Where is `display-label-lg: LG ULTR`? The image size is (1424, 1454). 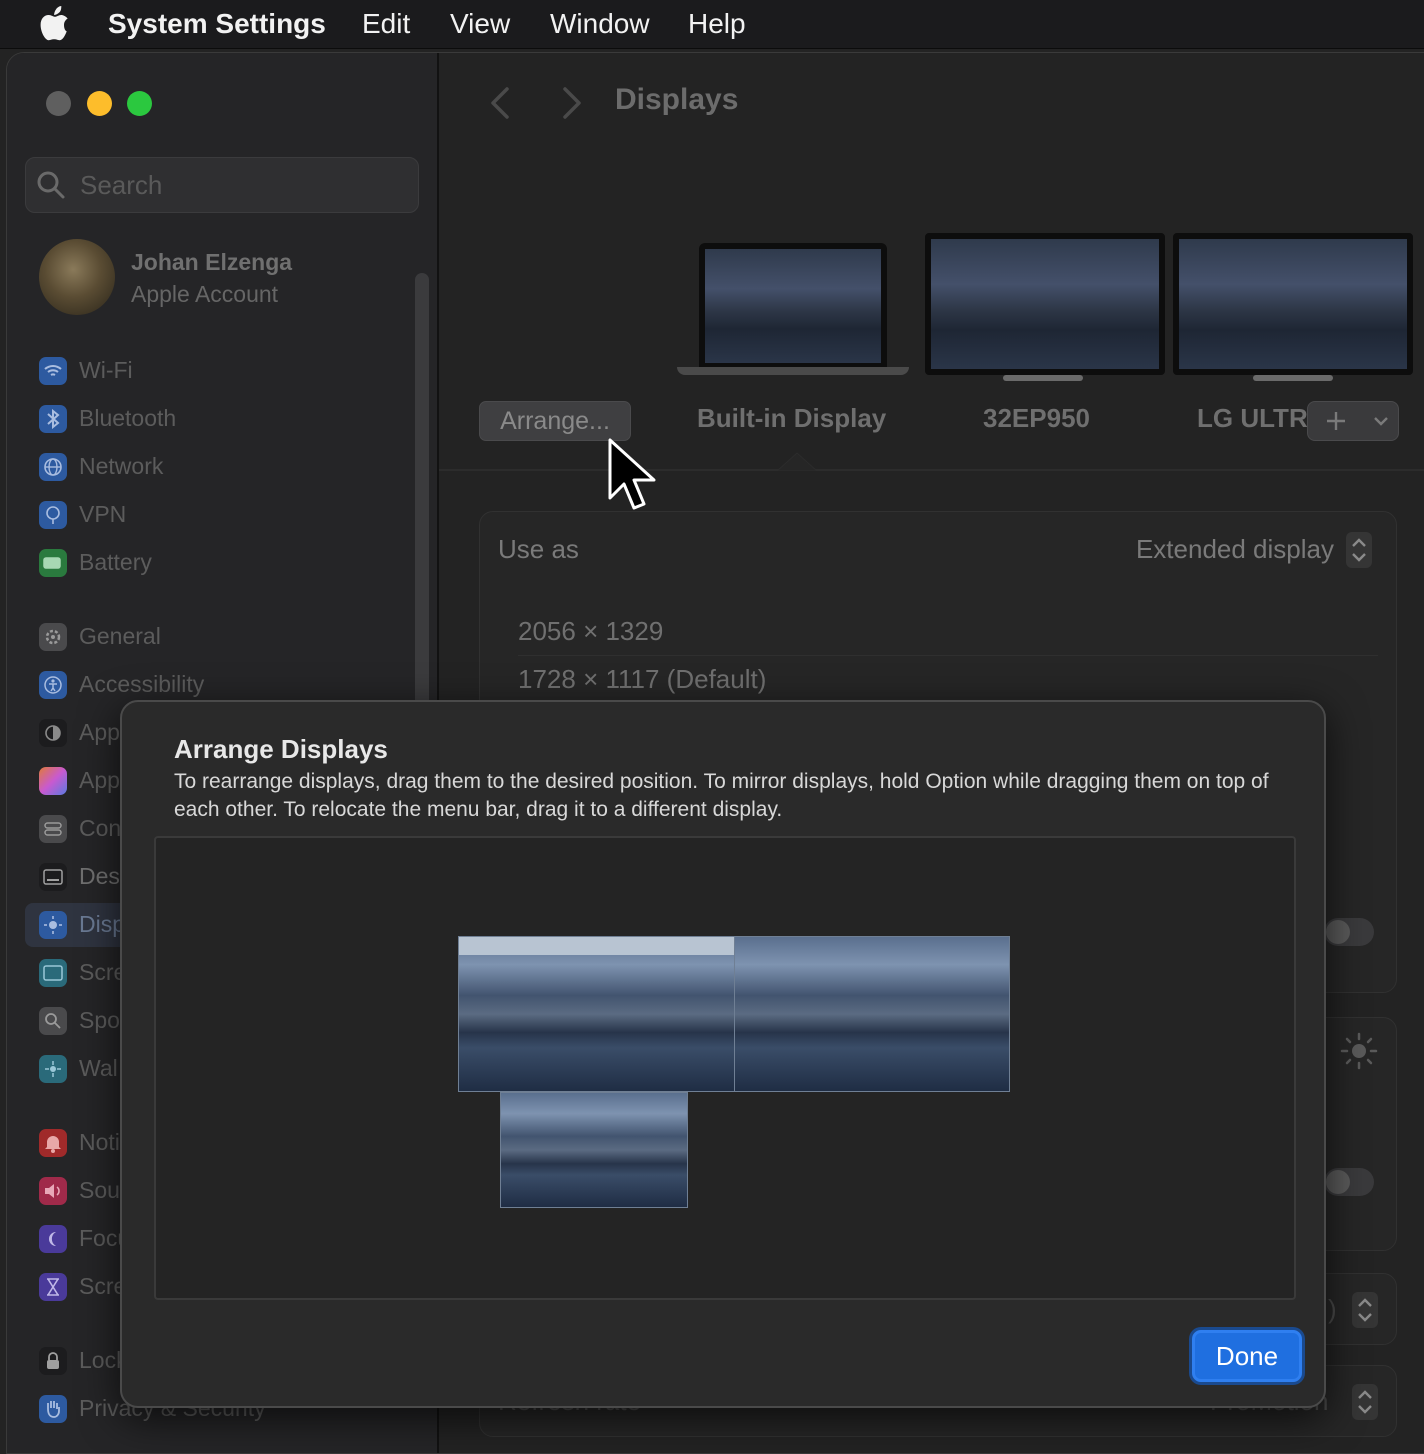
display-label-lg: LG ULTR is located at coordinates (1252, 418).